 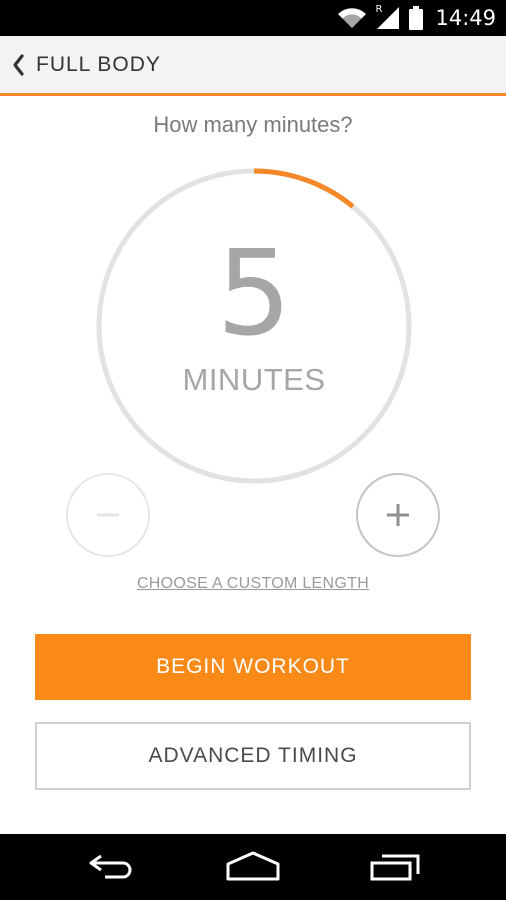 I want to click on nav-back-button, so click(x=112, y=867).